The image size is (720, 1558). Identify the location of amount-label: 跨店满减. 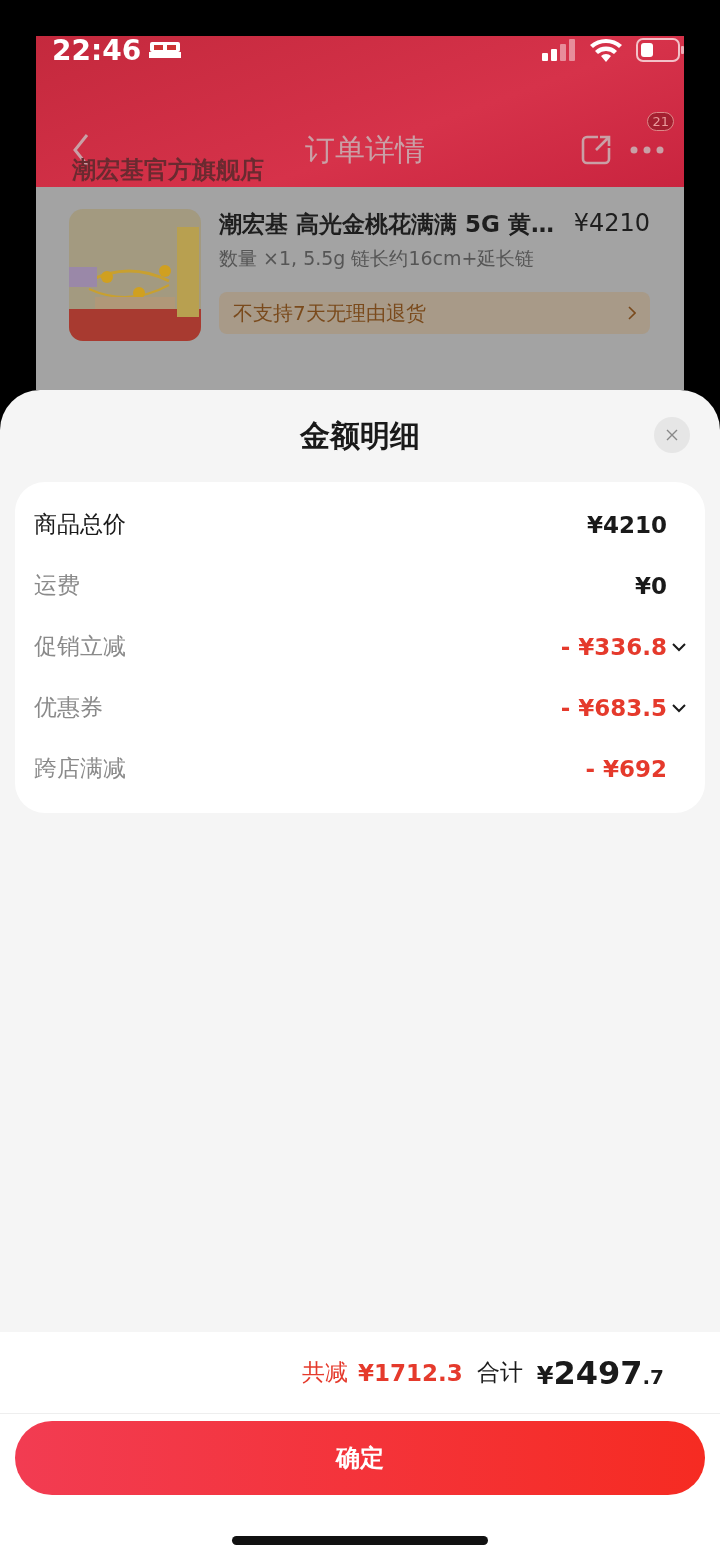
(80, 768).